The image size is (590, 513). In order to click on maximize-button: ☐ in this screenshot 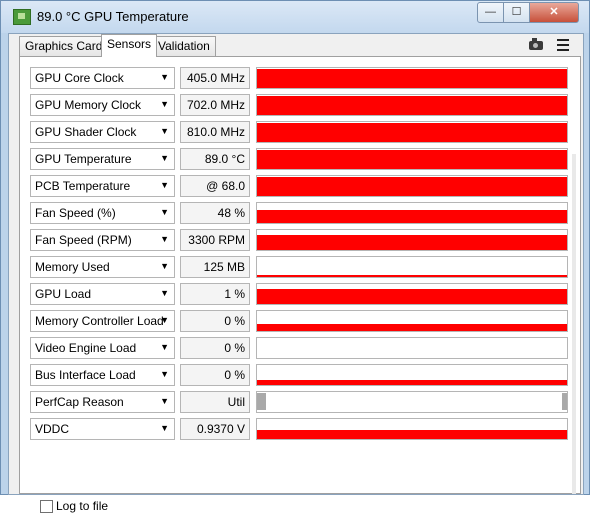, I will do `click(516, 12)`.